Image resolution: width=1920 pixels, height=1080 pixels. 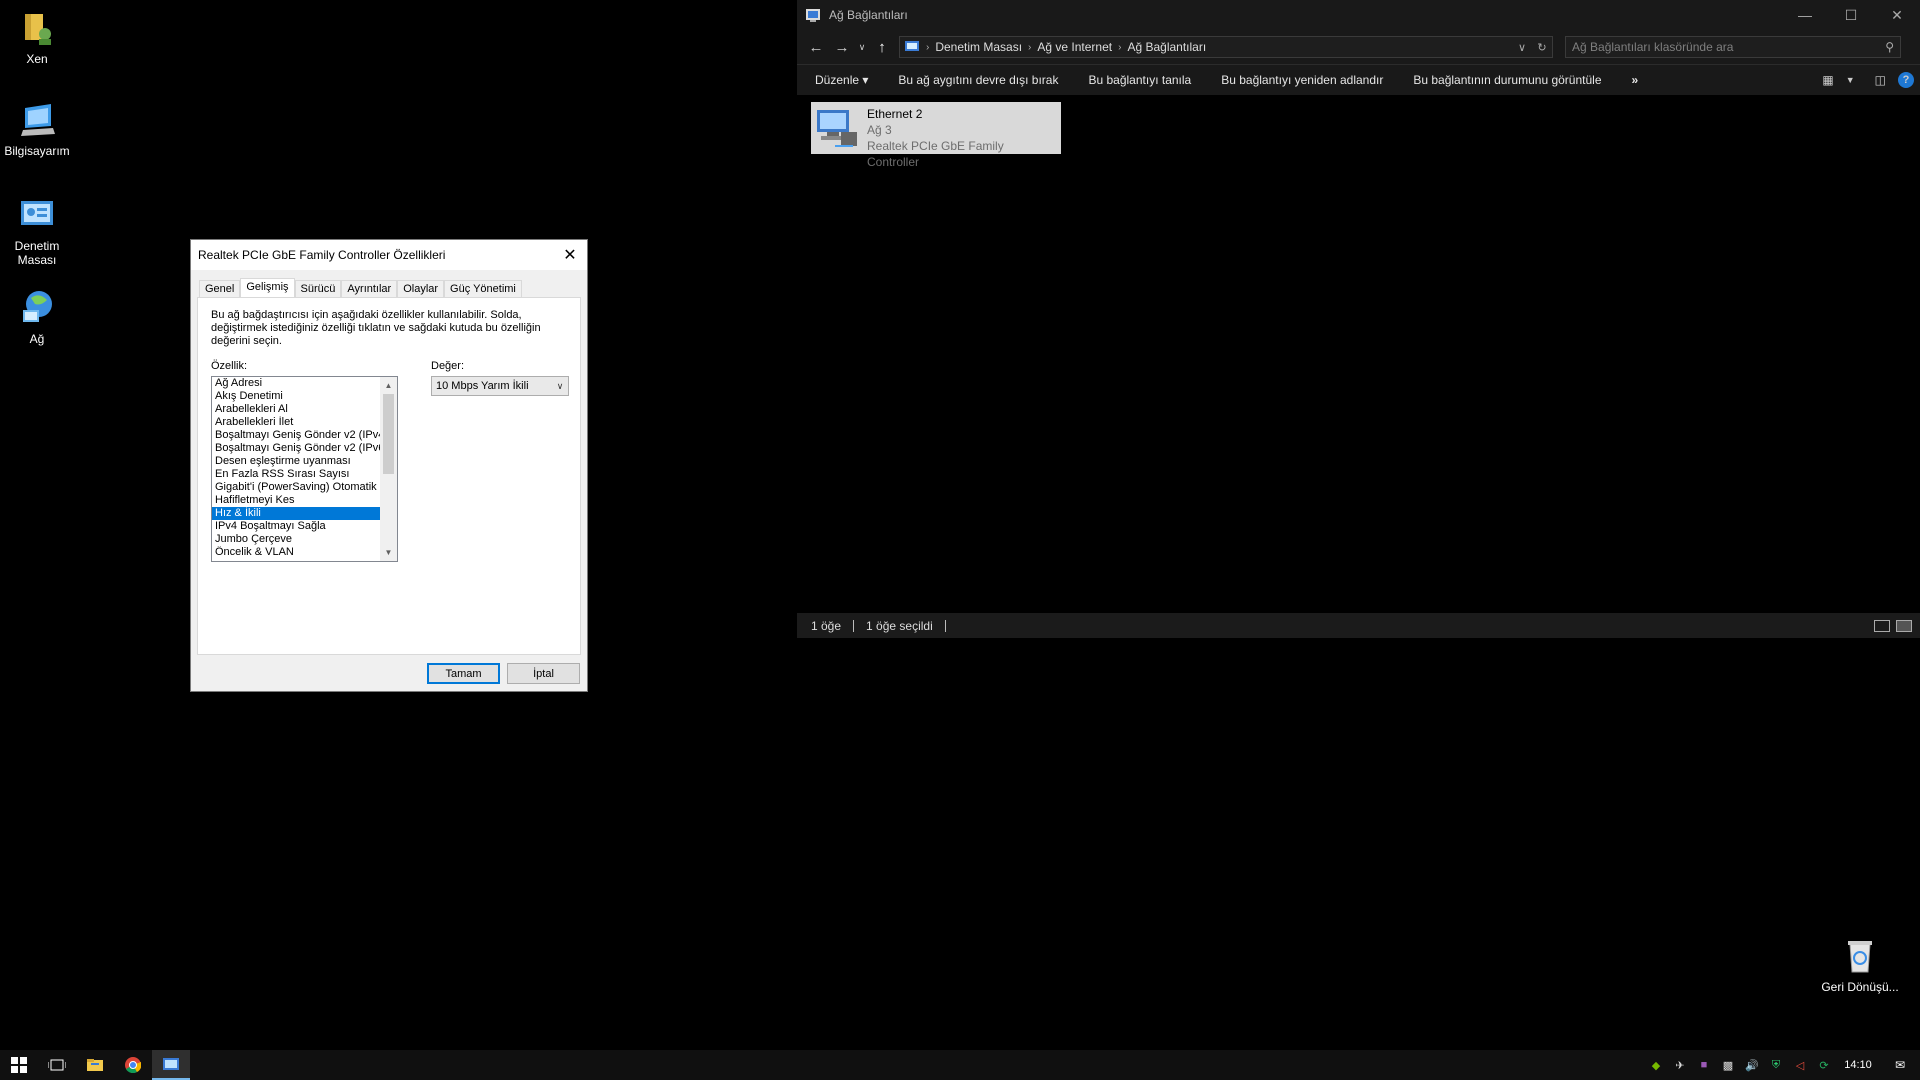 What do you see at coordinates (133, 1065) in the screenshot?
I see `chrome-button` at bounding box center [133, 1065].